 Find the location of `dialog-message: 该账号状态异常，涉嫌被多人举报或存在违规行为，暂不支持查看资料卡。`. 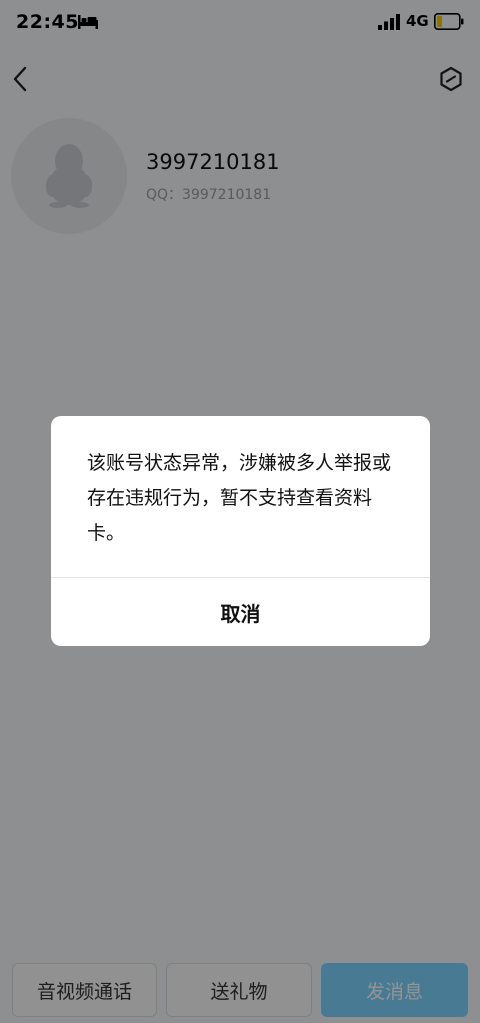

dialog-message: 该账号状态异常，涉嫌被多人举报或存在违规行为，暂不支持查看资料卡。 is located at coordinates (239, 498).